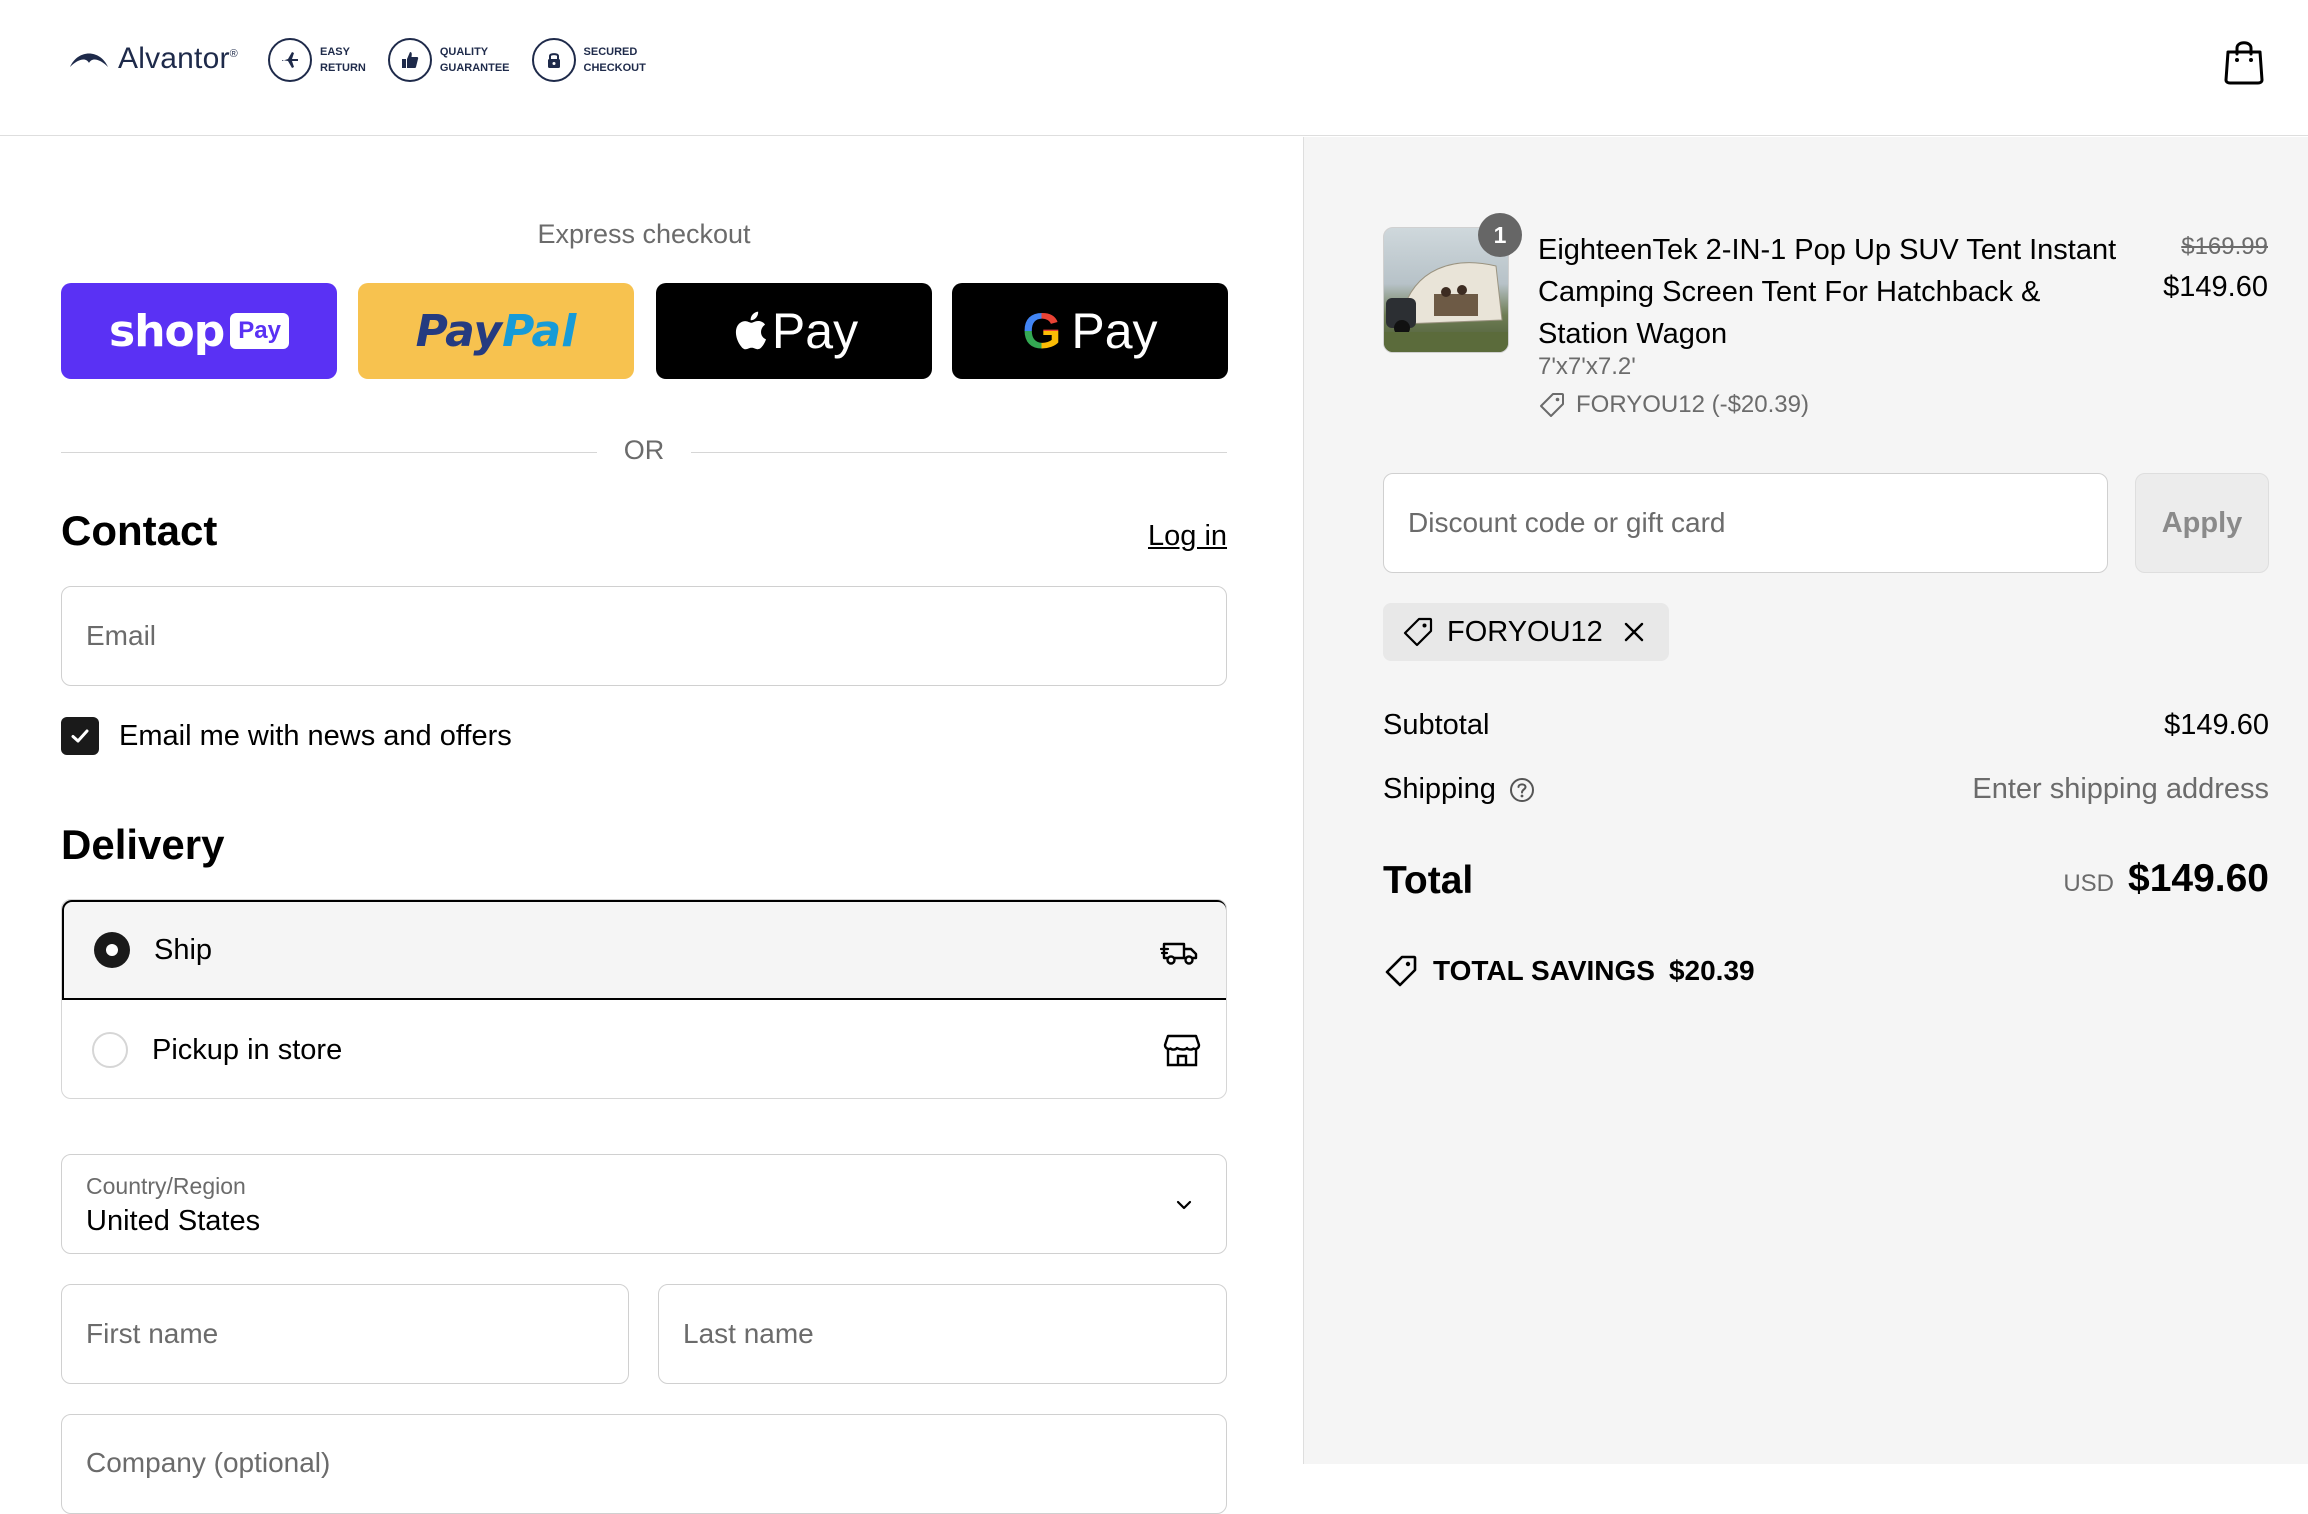 The image size is (2308, 1514). I want to click on delivery-heading: Delivery, so click(143, 844).